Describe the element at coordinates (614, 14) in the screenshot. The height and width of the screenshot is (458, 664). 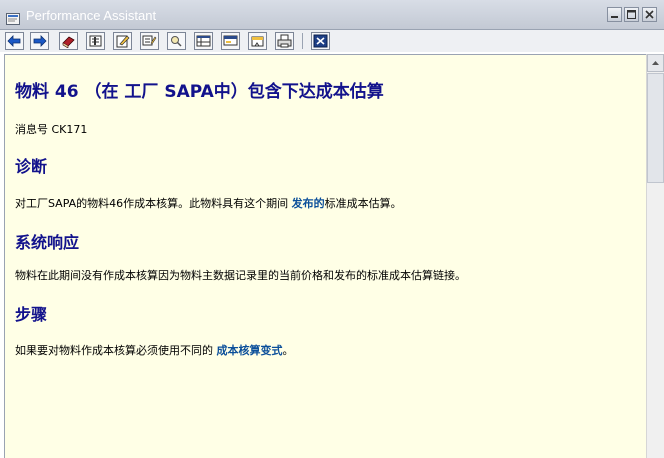
I see `minimize-button` at that location.